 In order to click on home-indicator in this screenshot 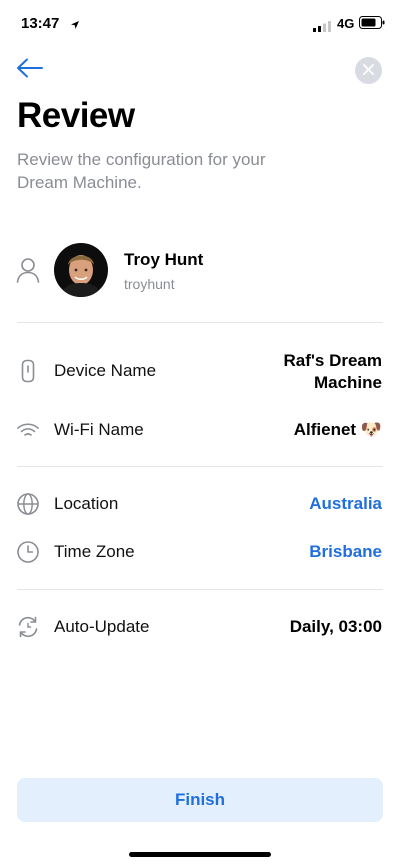, I will do `click(200, 854)`.